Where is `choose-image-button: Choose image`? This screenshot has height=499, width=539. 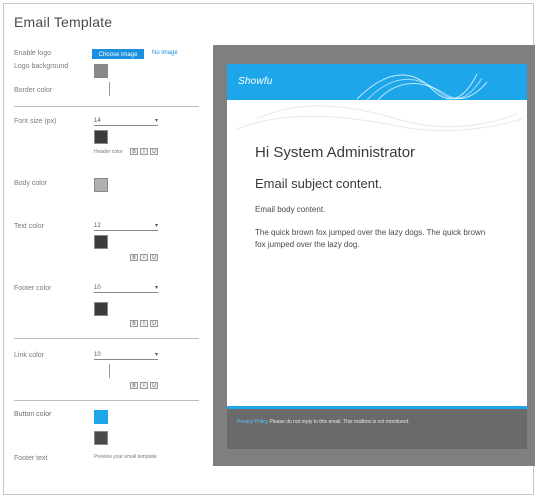
choose-image-button: Choose image is located at coordinates (118, 54).